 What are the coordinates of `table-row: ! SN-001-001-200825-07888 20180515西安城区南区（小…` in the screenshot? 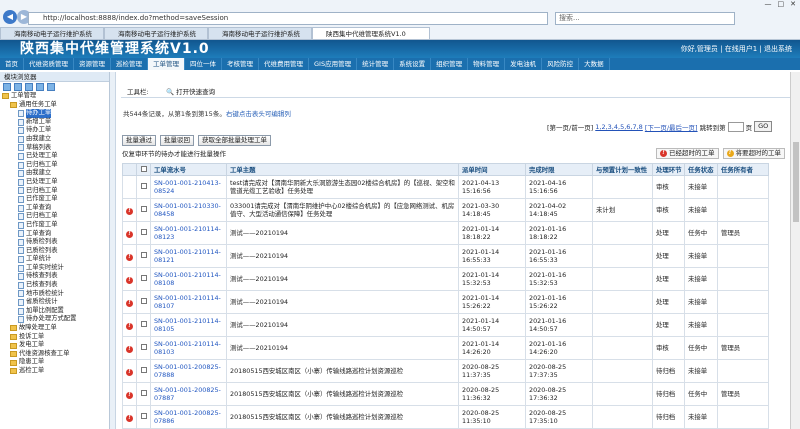 It's located at (445, 371).